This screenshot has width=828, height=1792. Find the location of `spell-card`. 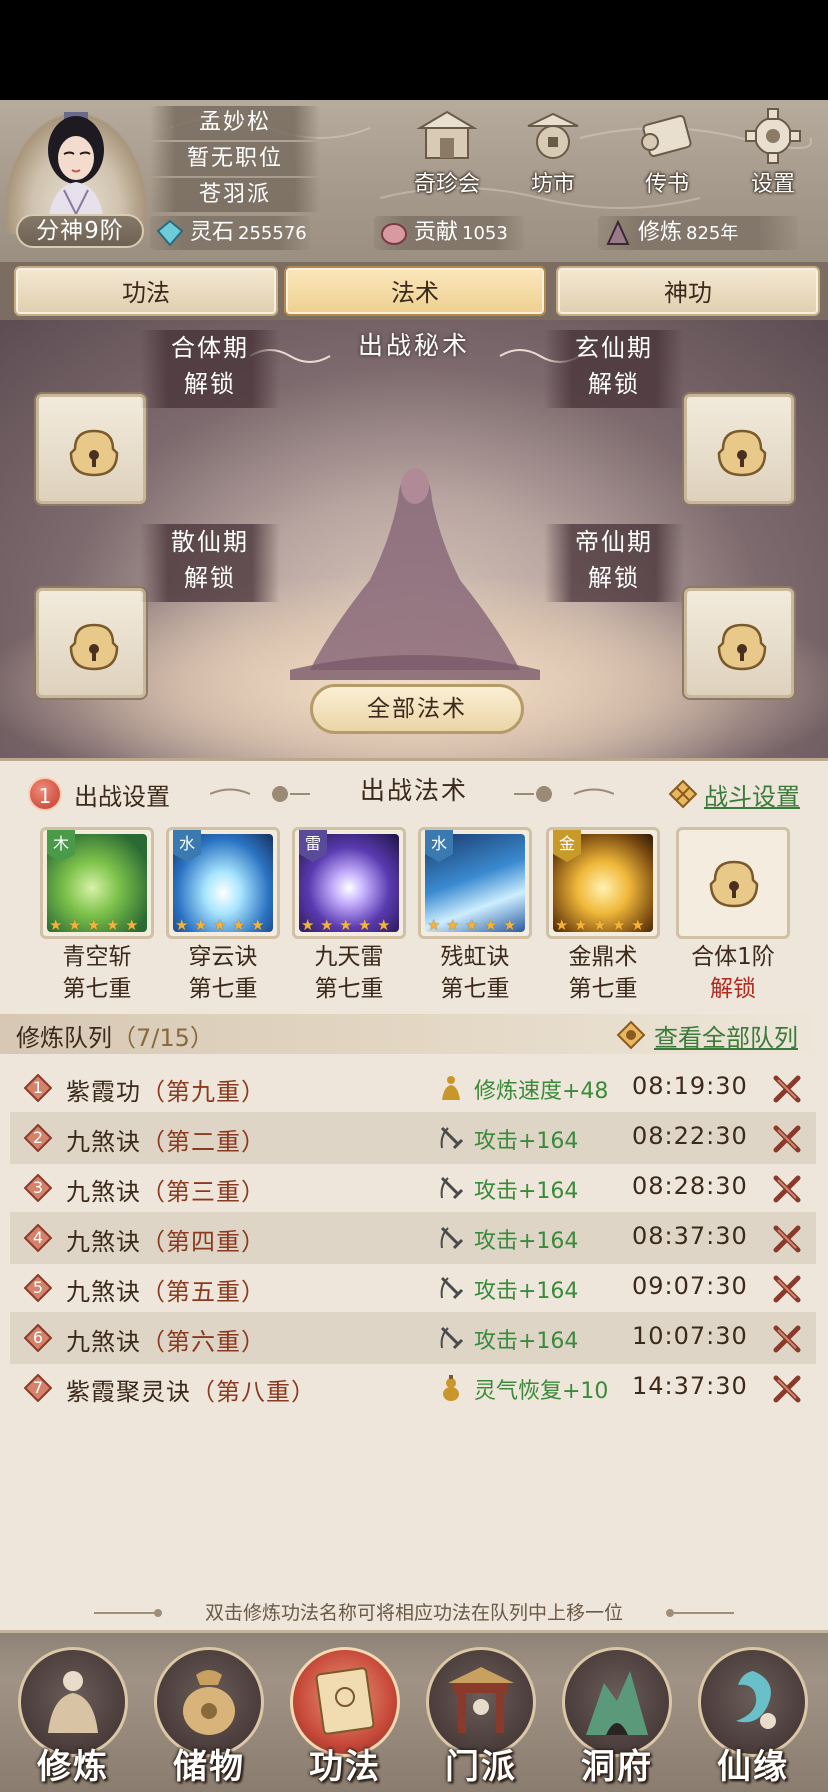

spell-card is located at coordinates (733, 883).